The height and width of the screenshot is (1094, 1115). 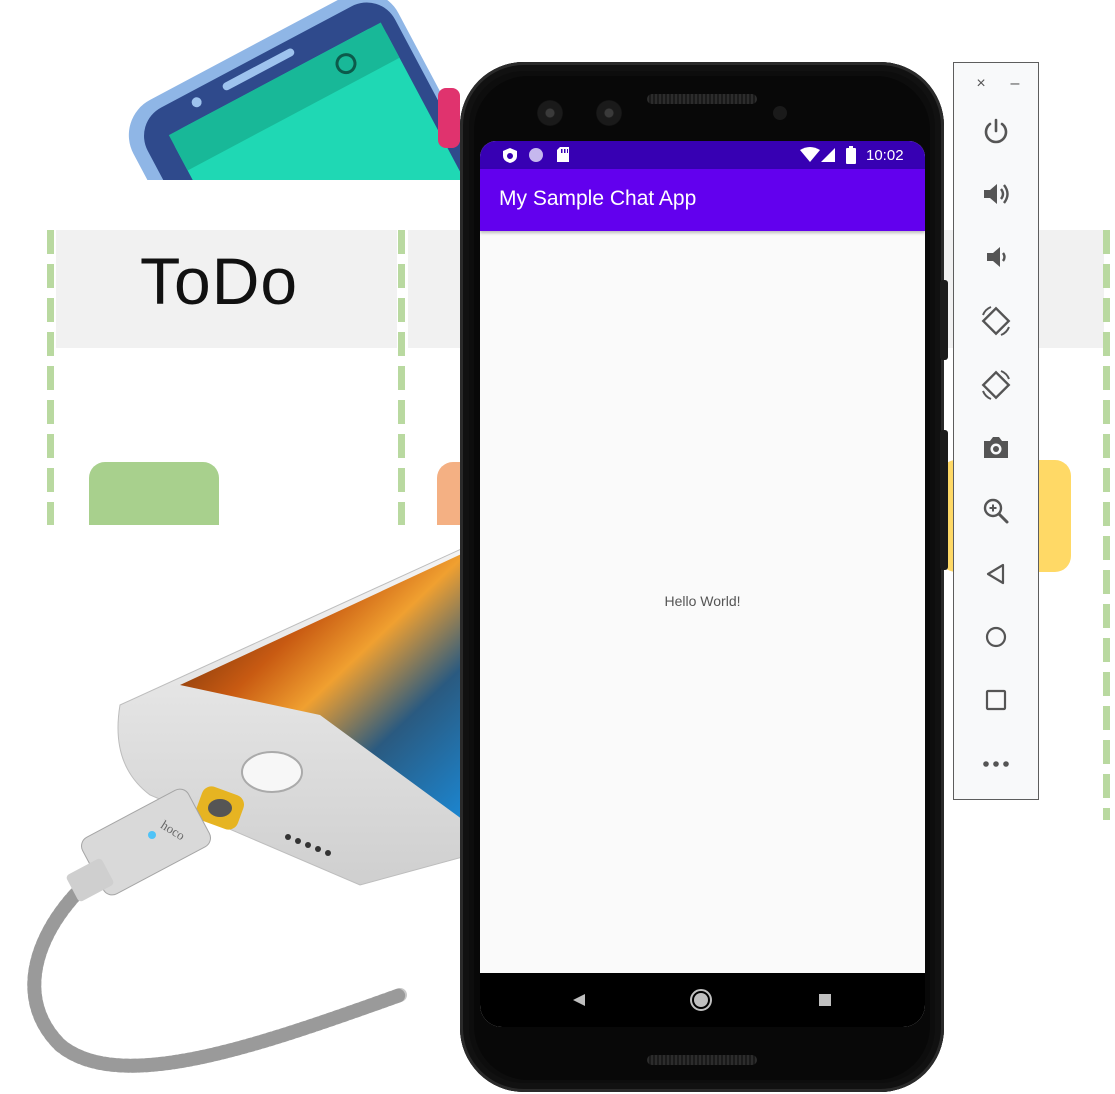 I want to click on volume-up-icon, so click(x=996, y=194).